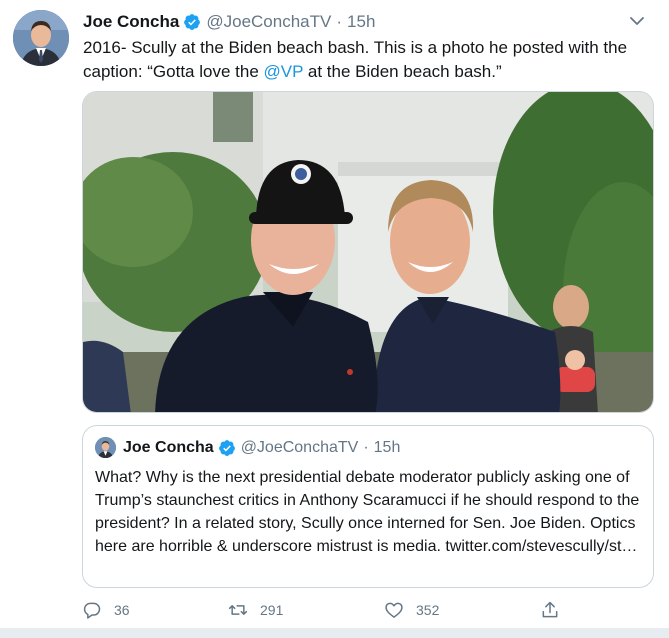 This screenshot has height=638, width=669. What do you see at coordinates (41, 38) in the screenshot?
I see `author-avatar` at bounding box center [41, 38].